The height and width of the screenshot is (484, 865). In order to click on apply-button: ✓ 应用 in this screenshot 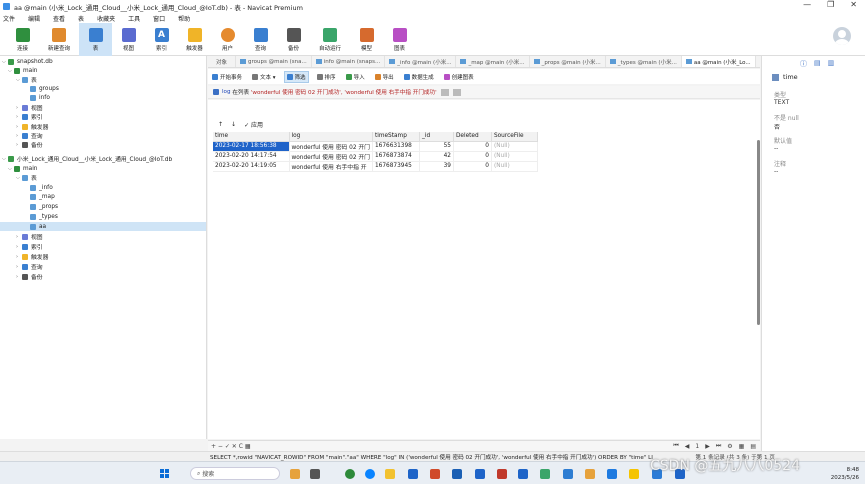, I will do `click(253, 124)`.